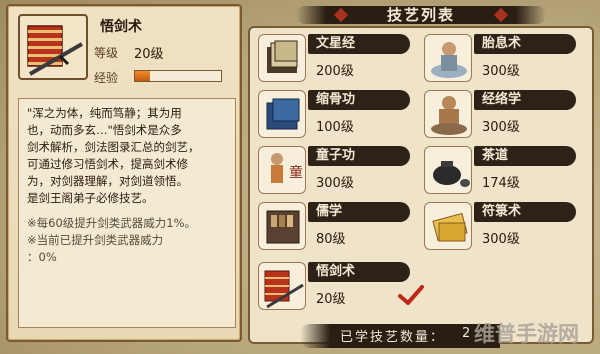 The image size is (600, 354). What do you see at coordinates (336, 43) in the screenshot?
I see `skill-card-name: 文星经` at bounding box center [336, 43].